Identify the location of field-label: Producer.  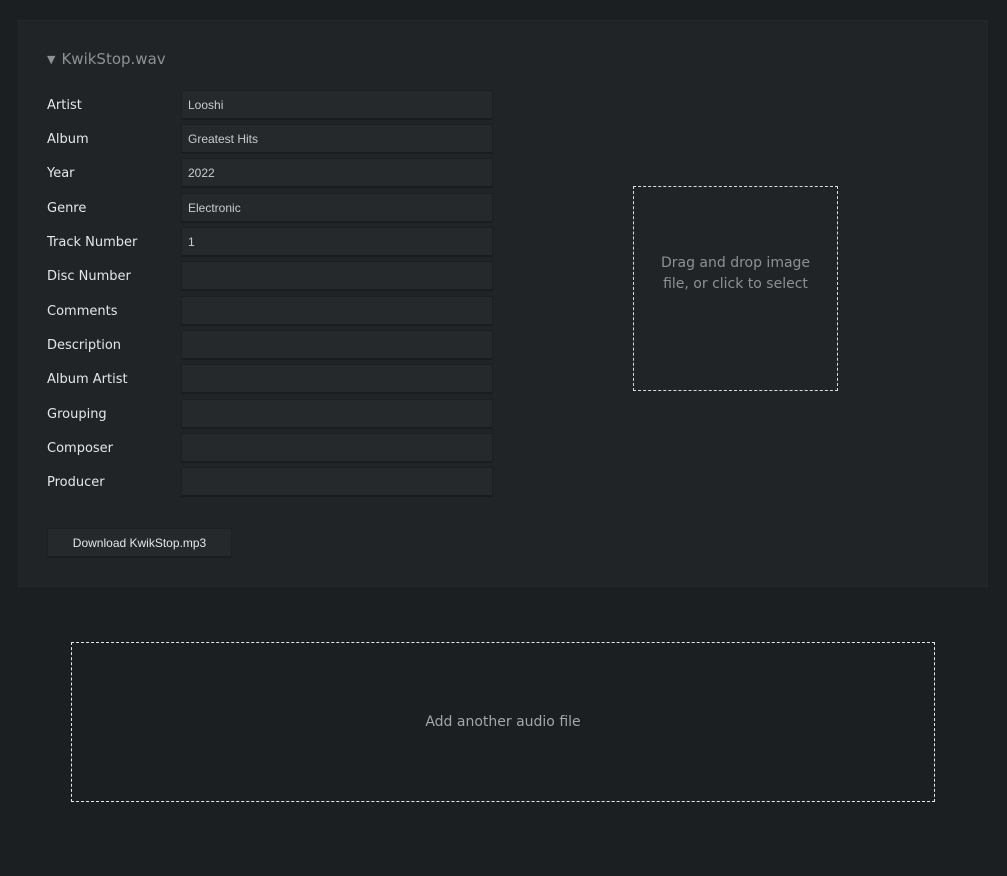
(76, 482).